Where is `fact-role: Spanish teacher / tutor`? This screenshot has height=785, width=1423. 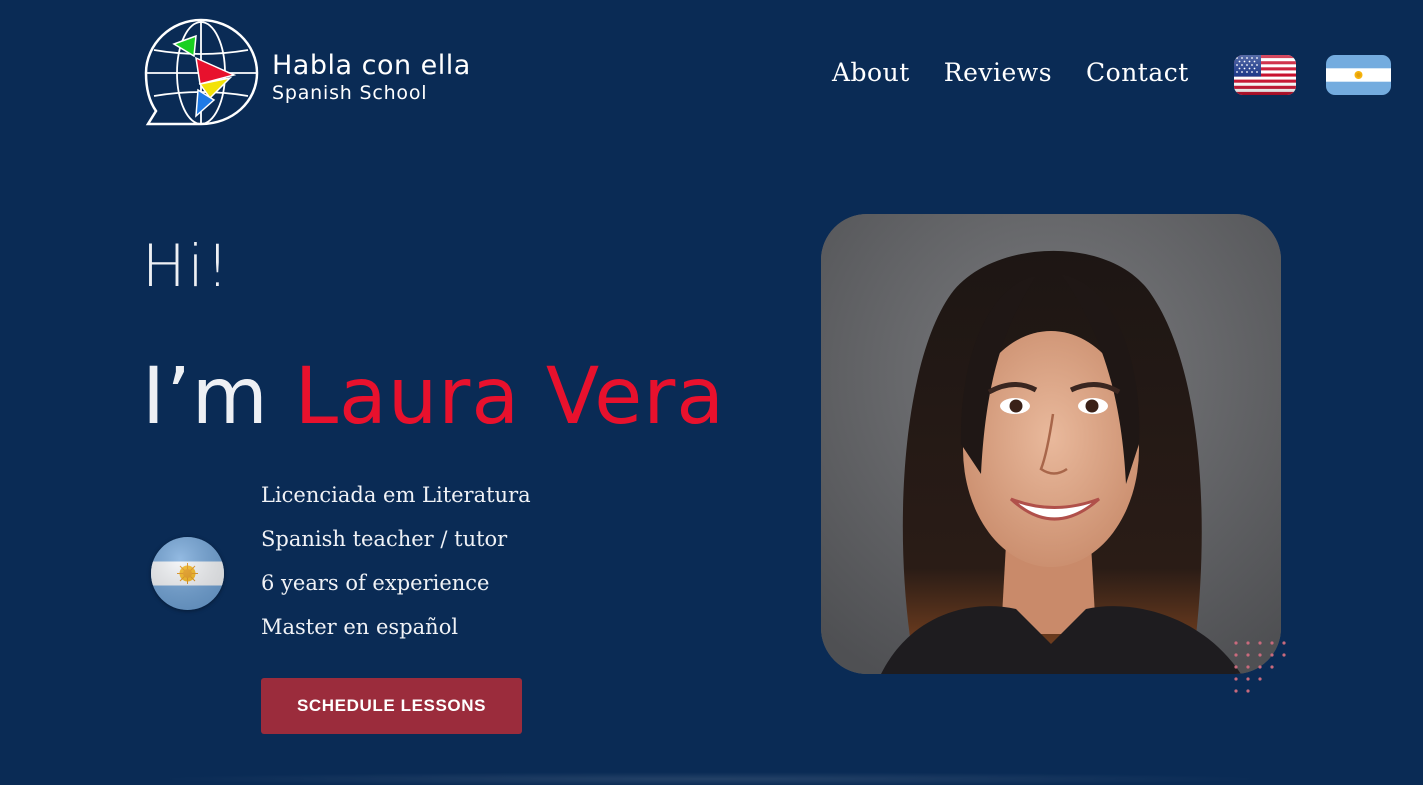
fact-role: Spanish teacher / tutor is located at coordinates (384, 539).